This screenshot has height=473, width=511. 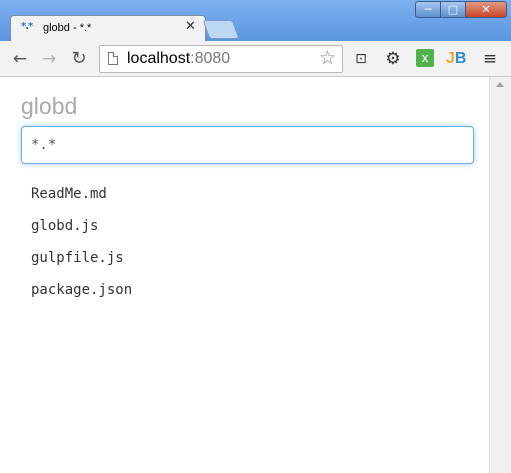 I want to click on browser-toolbar: ← → ↻ localhost:8080 ☆ ⊡ ⚙ x JB ≡, so click(x=255, y=59).